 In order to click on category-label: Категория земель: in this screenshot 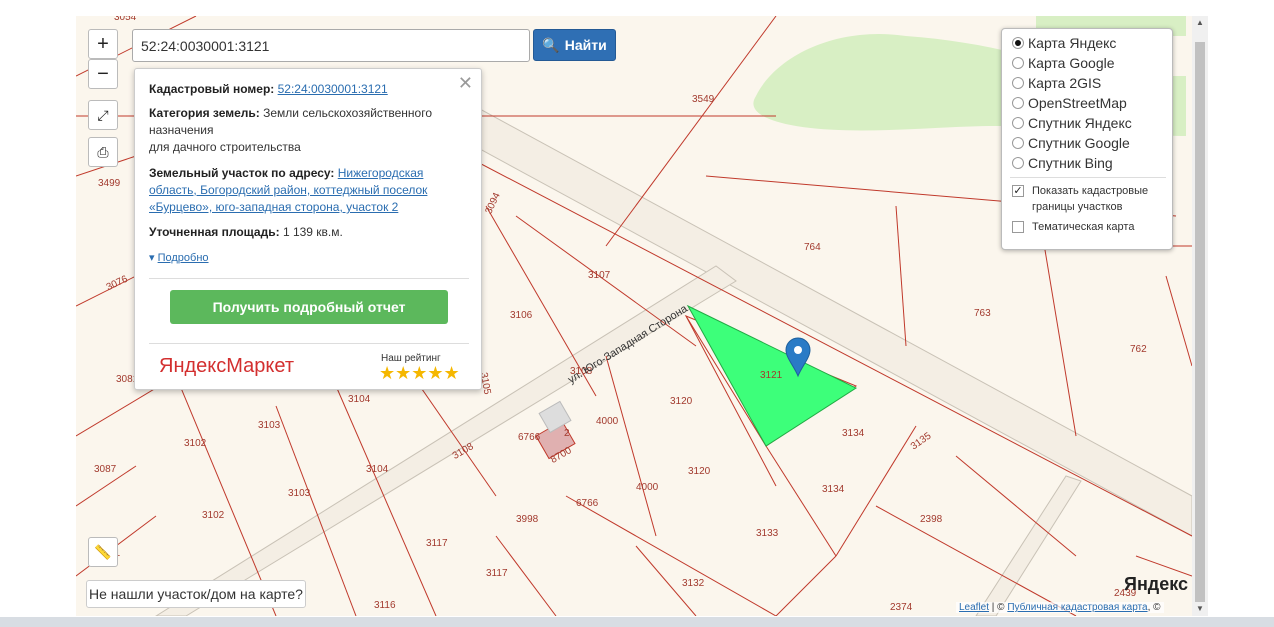, I will do `click(204, 113)`.